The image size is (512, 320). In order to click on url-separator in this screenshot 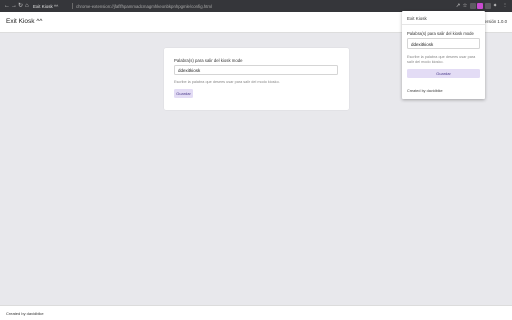, I will do `click(72, 6)`.